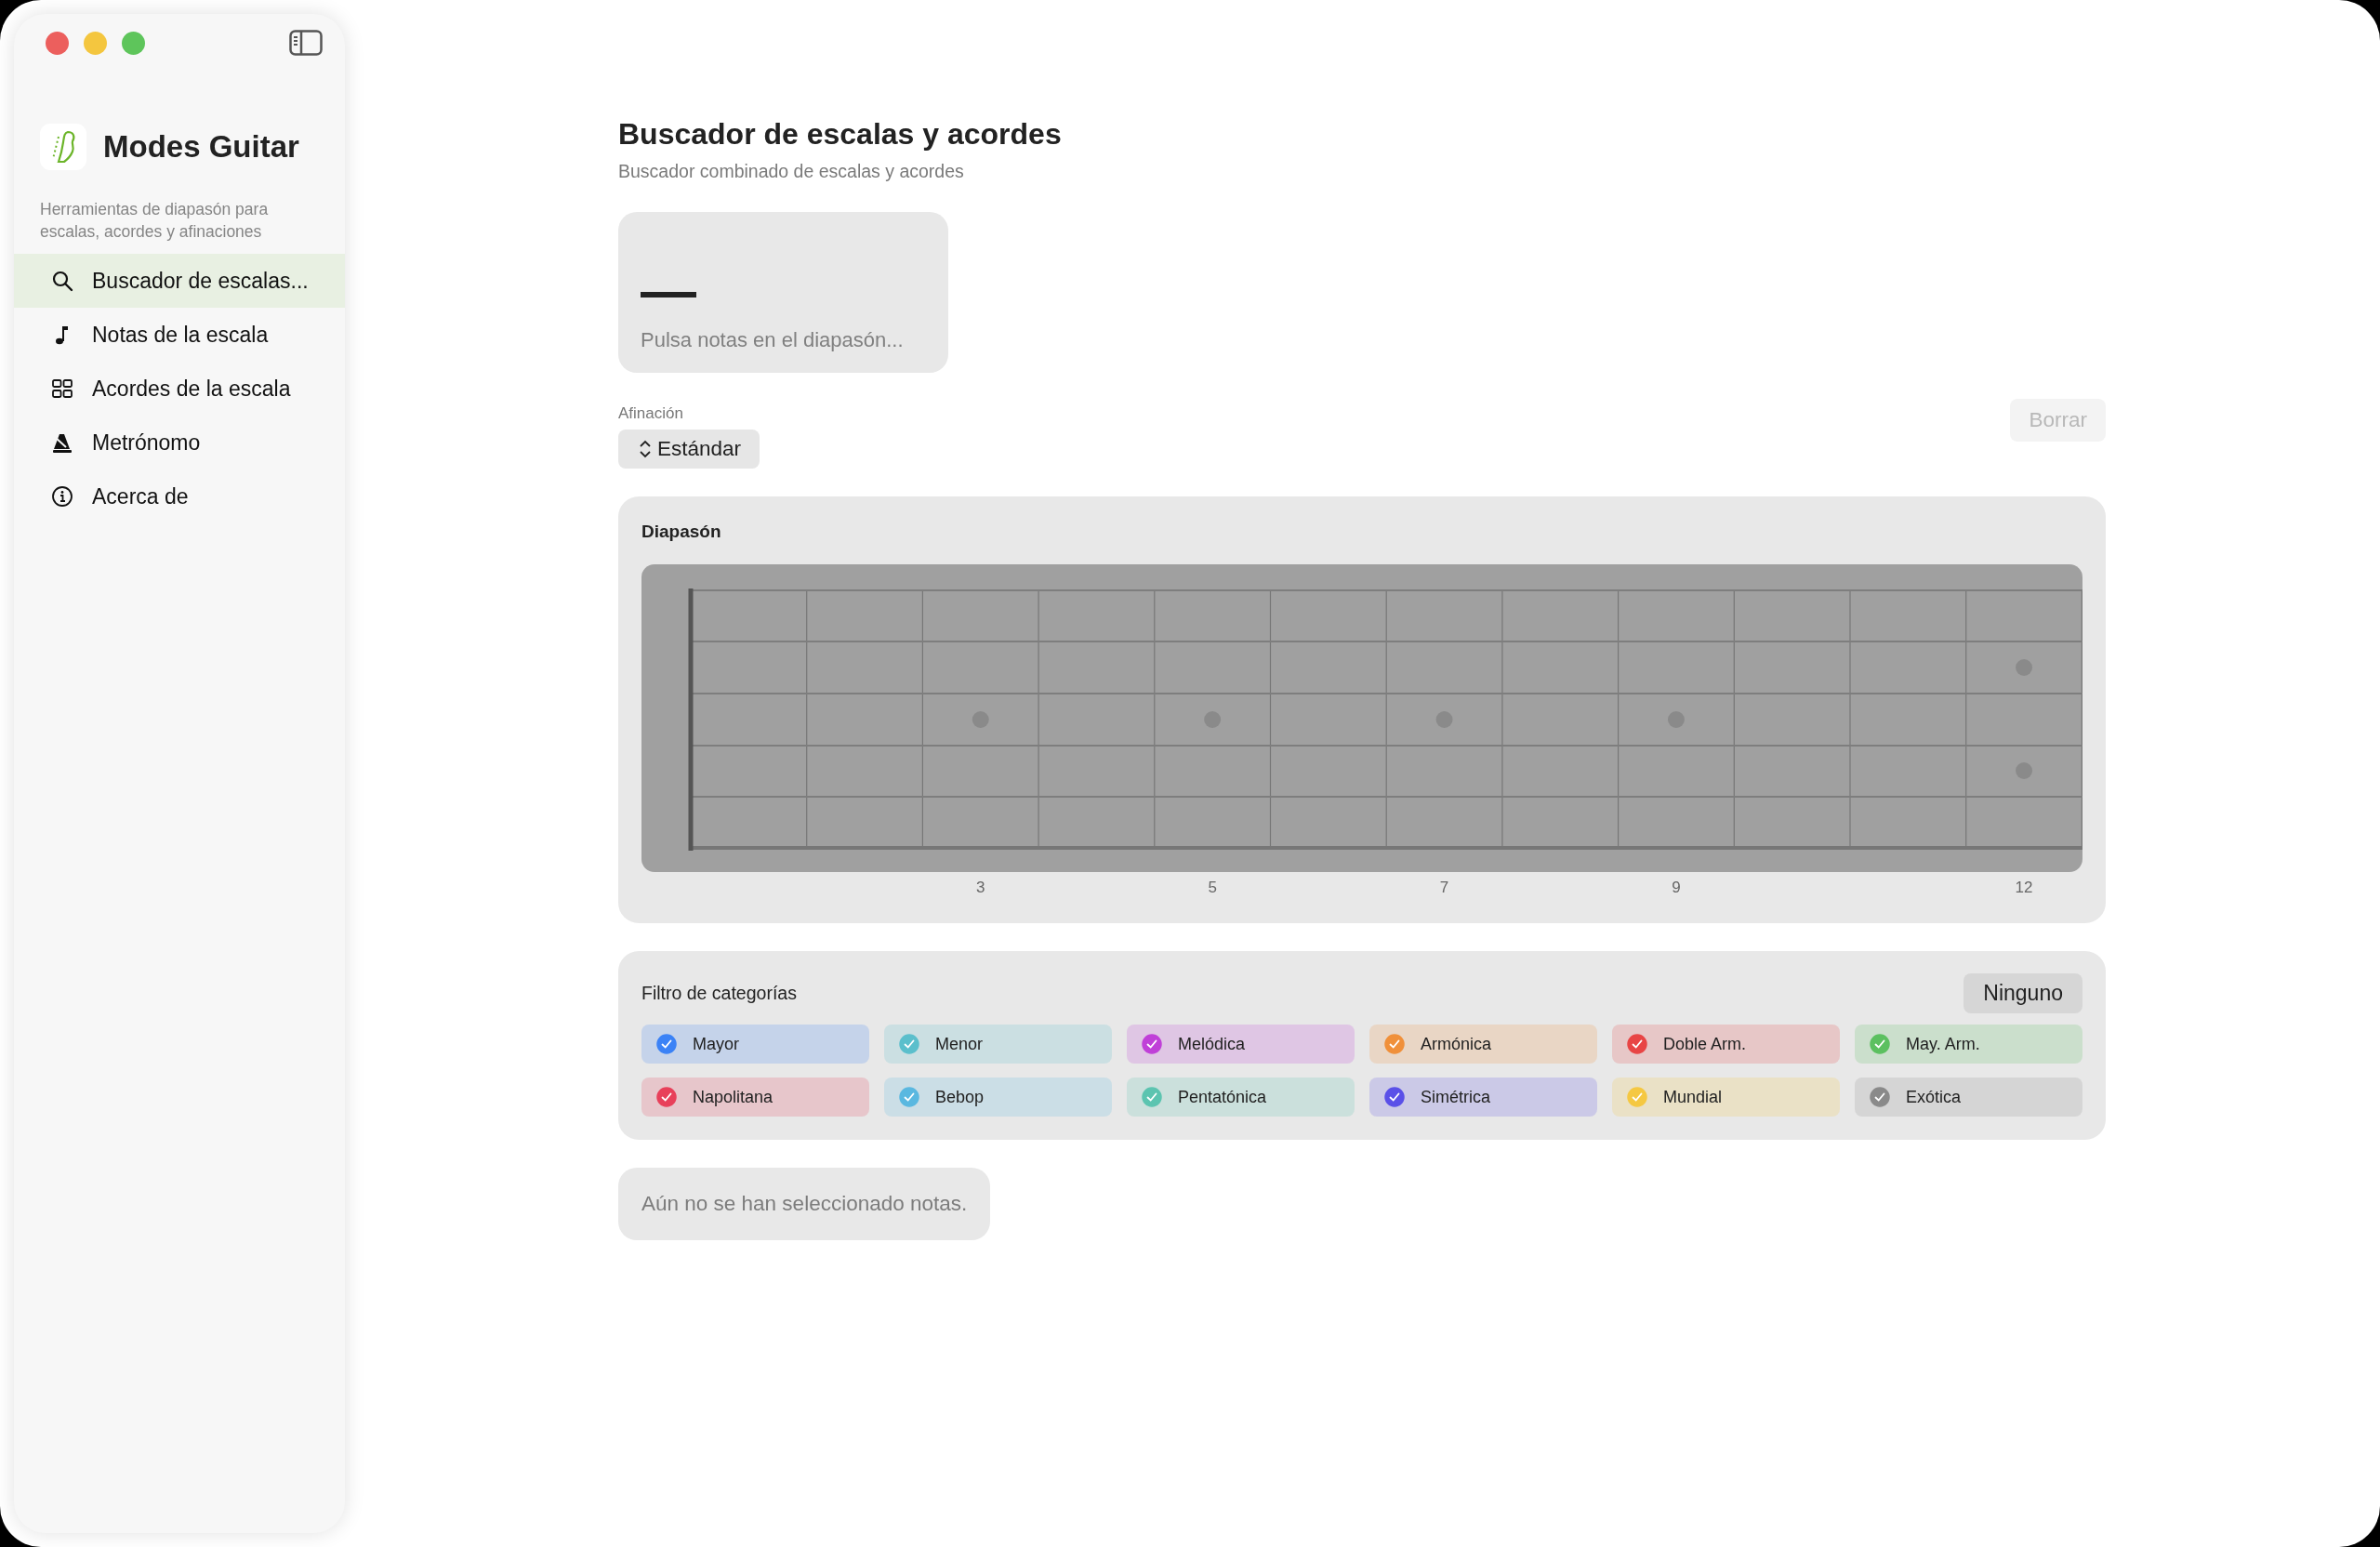 The image size is (2380, 1547). I want to click on fret-number: 7, so click(1444, 888).